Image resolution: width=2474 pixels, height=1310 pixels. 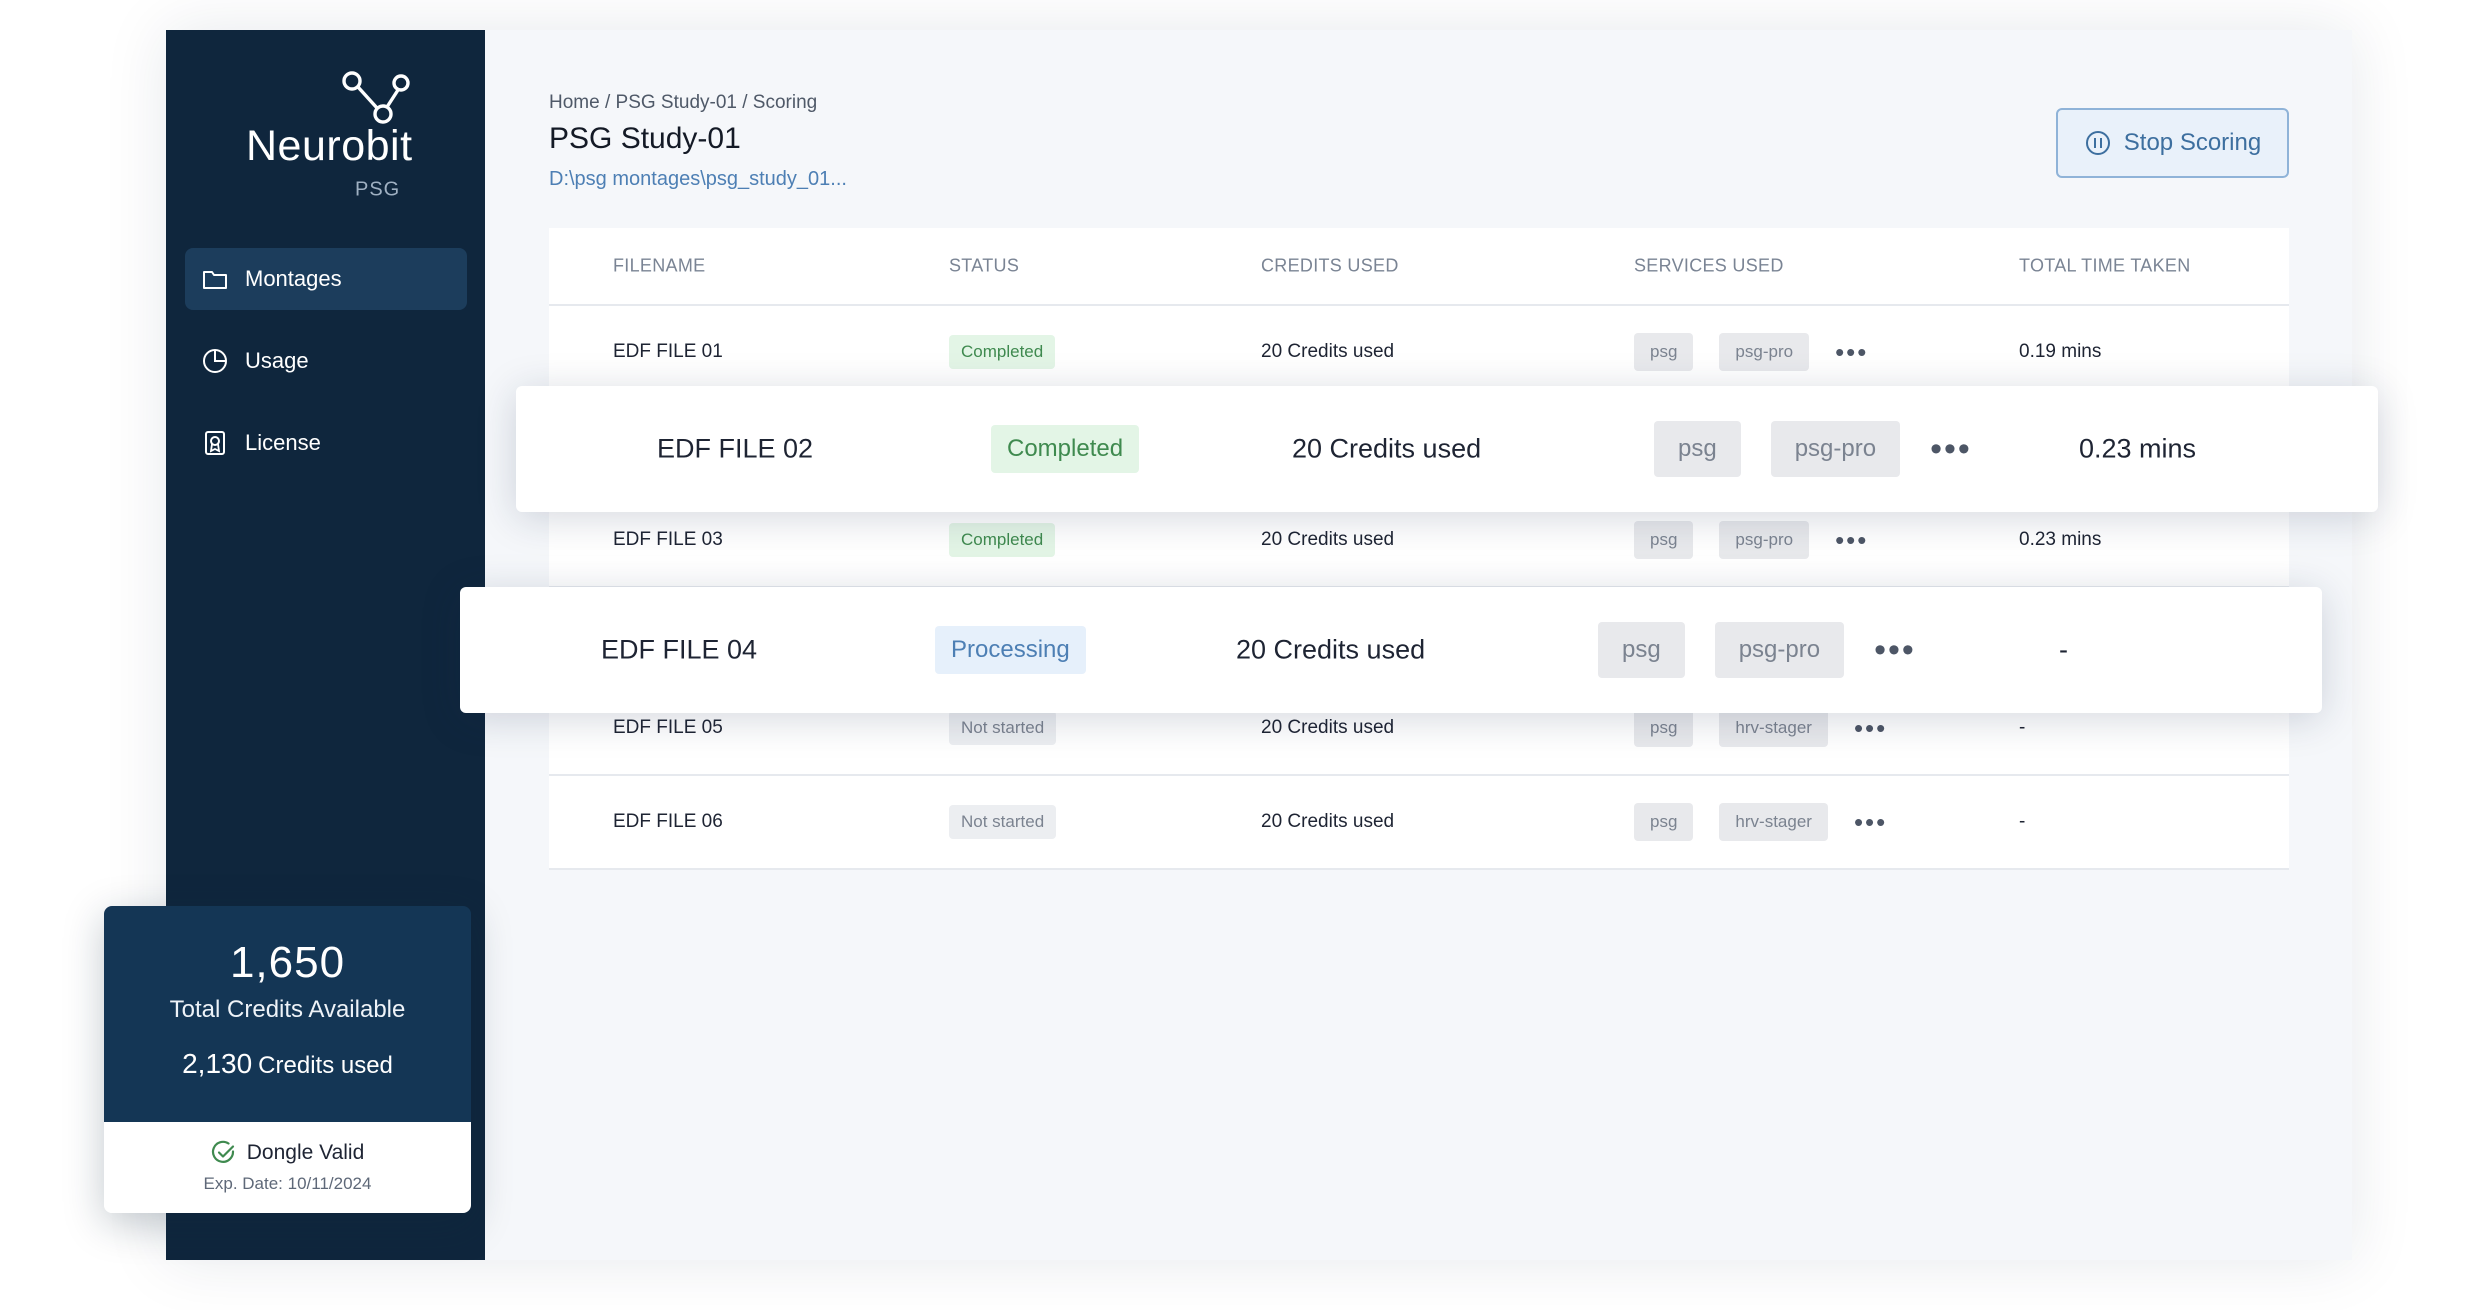 I want to click on brand-logo: Neurobit PSG, so click(x=336, y=135).